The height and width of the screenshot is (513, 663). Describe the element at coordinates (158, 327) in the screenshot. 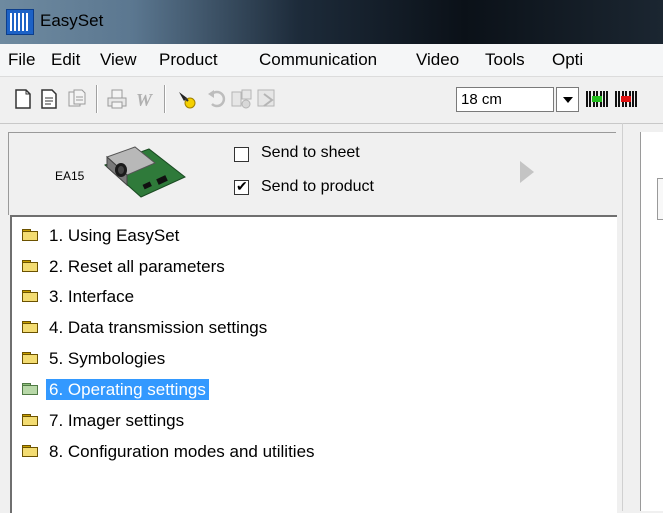

I see `tree-item-label: 4. Data transmission settings` at that location.